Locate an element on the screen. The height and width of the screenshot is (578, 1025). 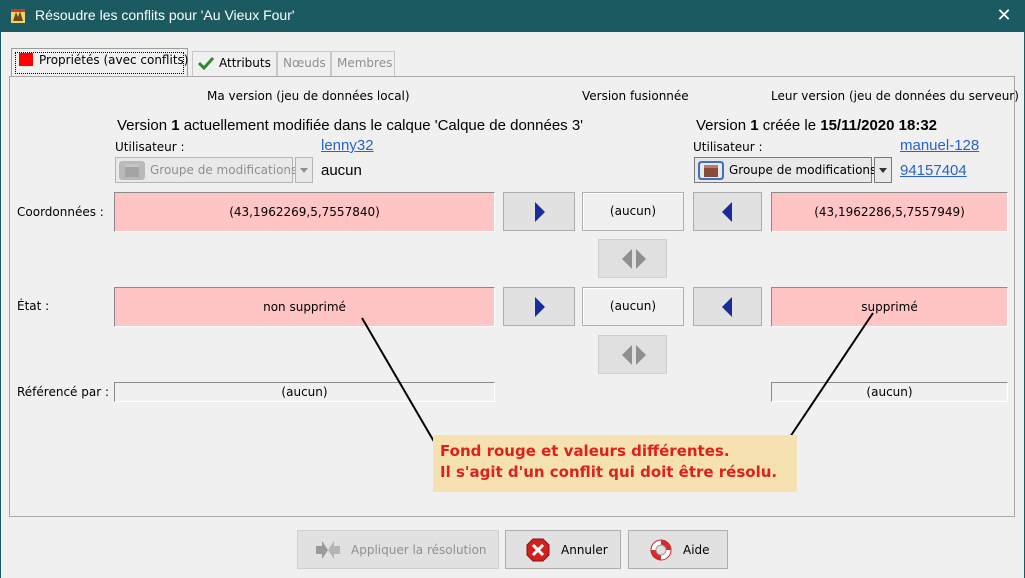
help-button: Aide is located at coordinates (678, 549).